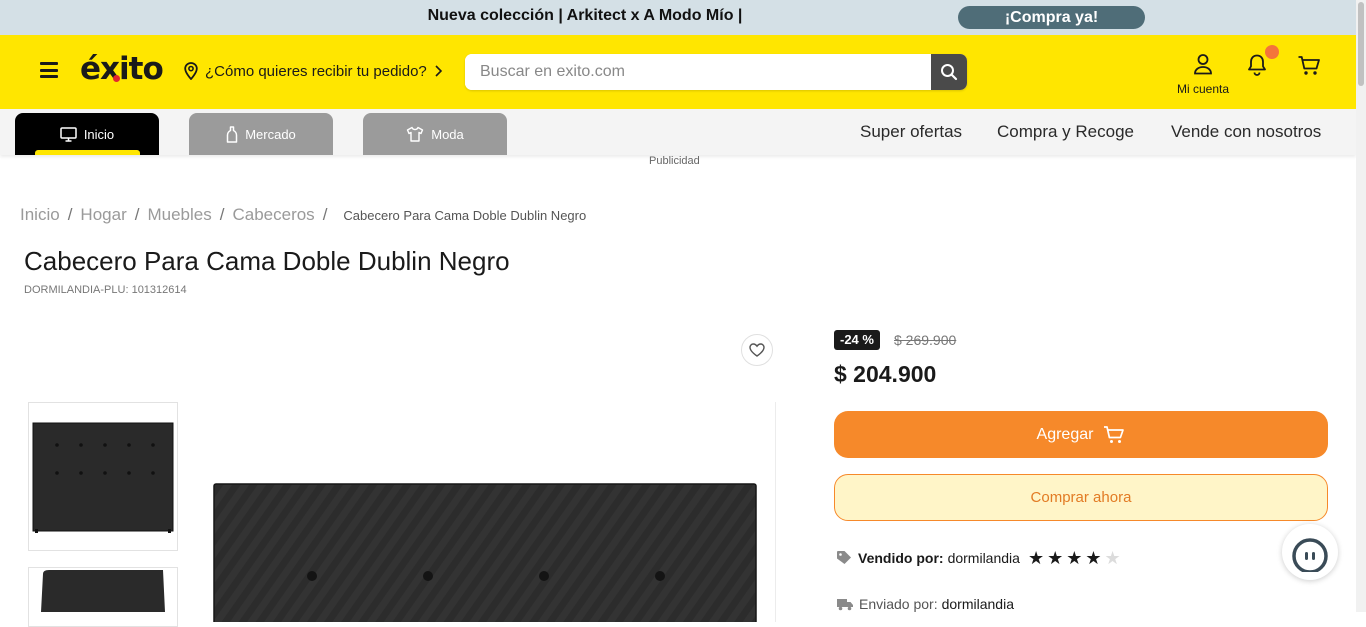 Image resolution: width=1366 pixels, height=627 pixels. I want to click on scrollbar-thumb, so click(1361, 44).